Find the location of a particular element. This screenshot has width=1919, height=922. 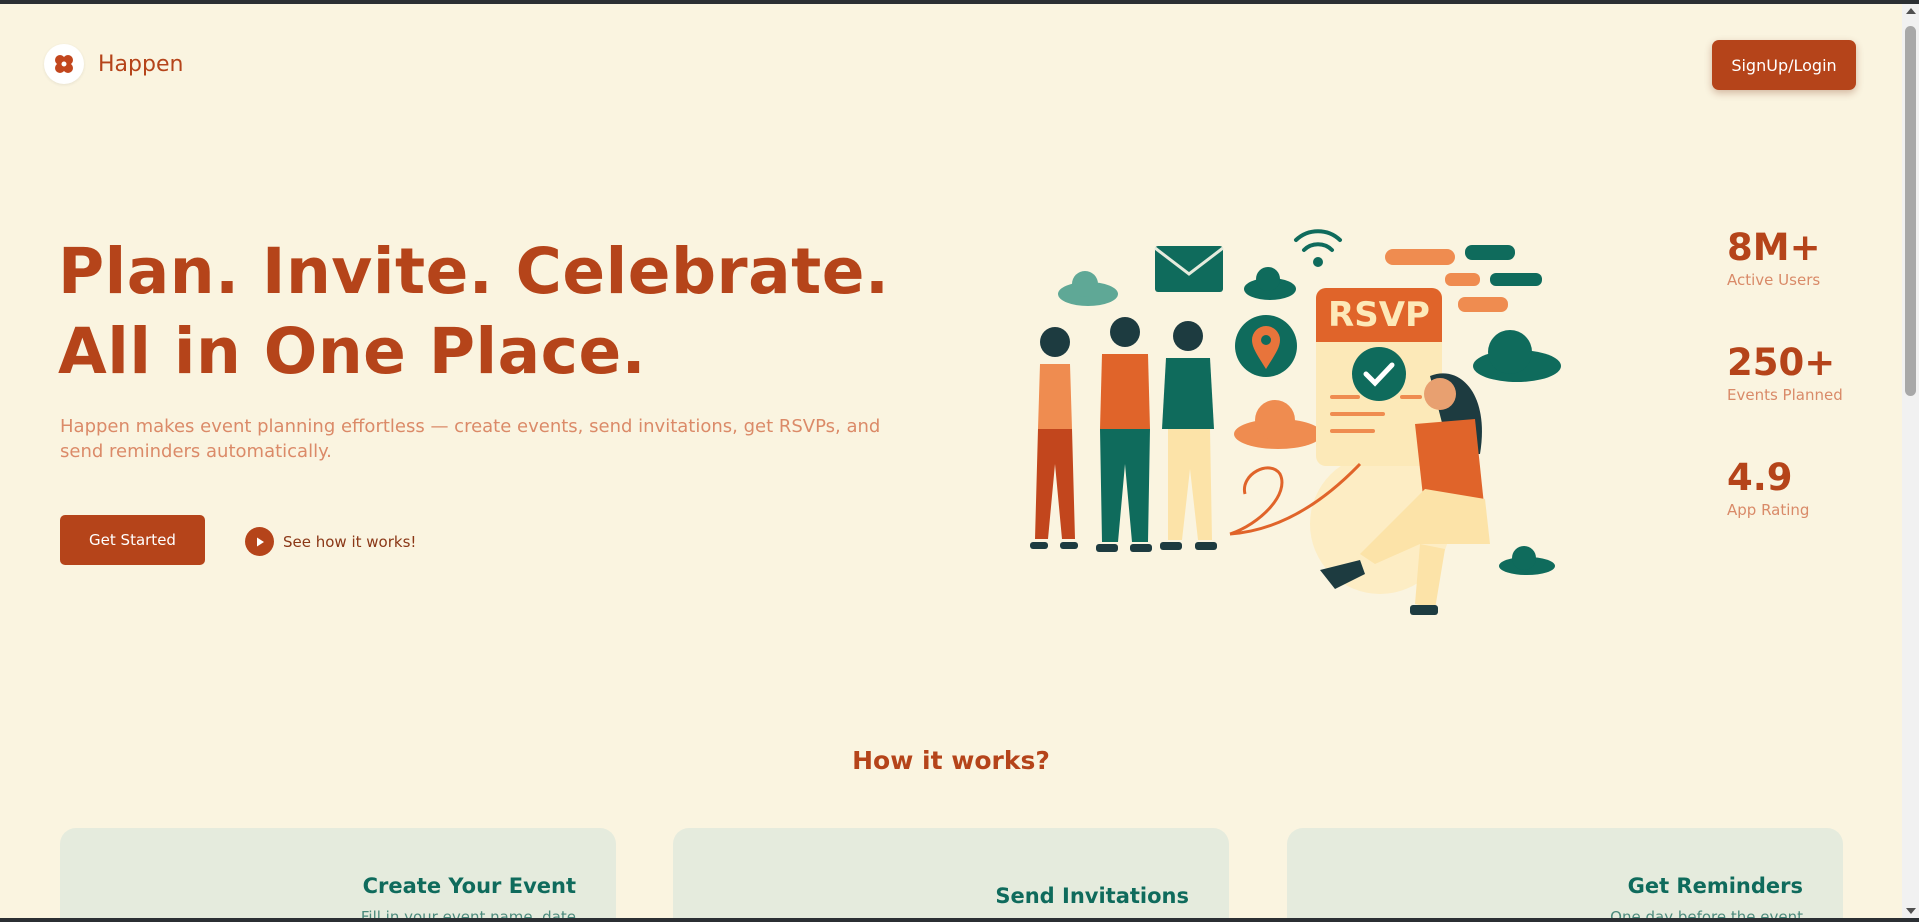

see-how-it-works-link: See how it works! is located at coordinates (330, 541).